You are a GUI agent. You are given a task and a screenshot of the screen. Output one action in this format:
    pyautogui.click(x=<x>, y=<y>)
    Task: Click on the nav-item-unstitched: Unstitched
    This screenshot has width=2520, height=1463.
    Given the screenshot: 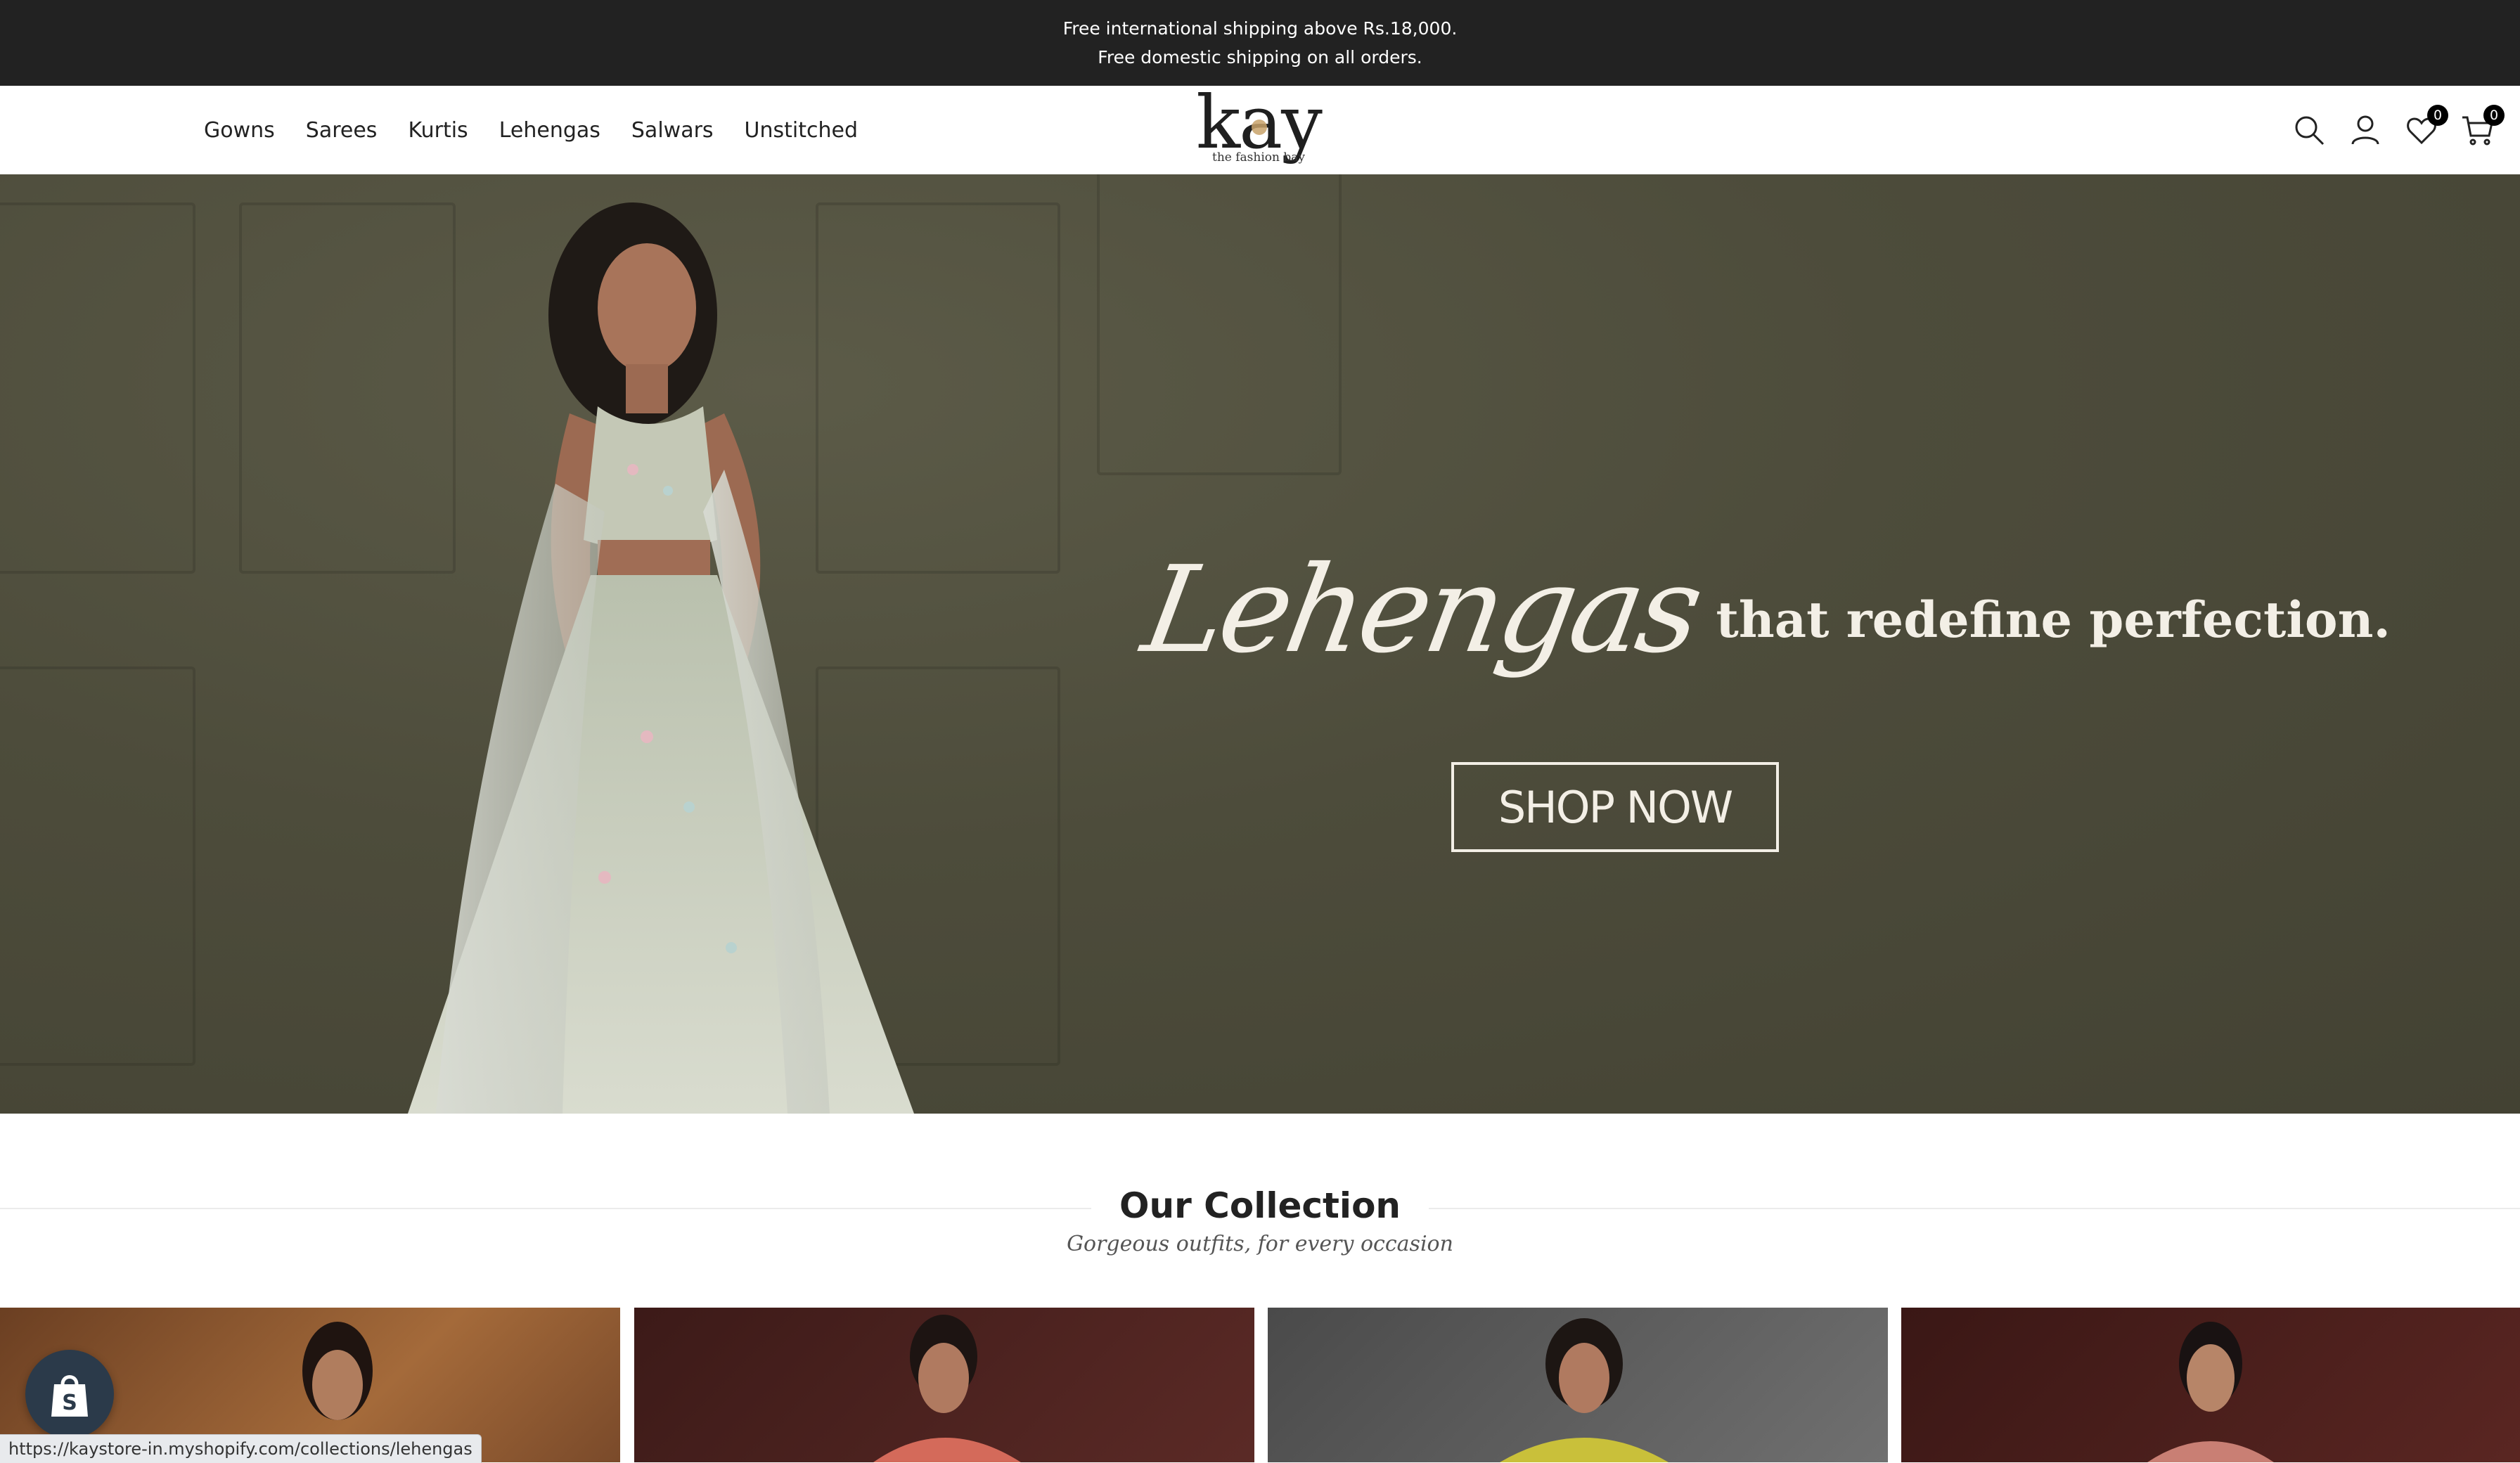 What is the action you would take?
    pyautogui.click(x=802, y=130)
    